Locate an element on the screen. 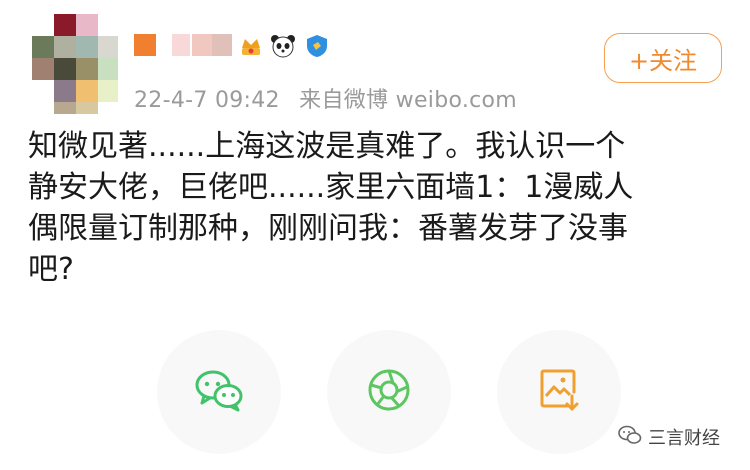 This screenshot has width=750, height=470. shield-icon is located at coordinates (317, 46).